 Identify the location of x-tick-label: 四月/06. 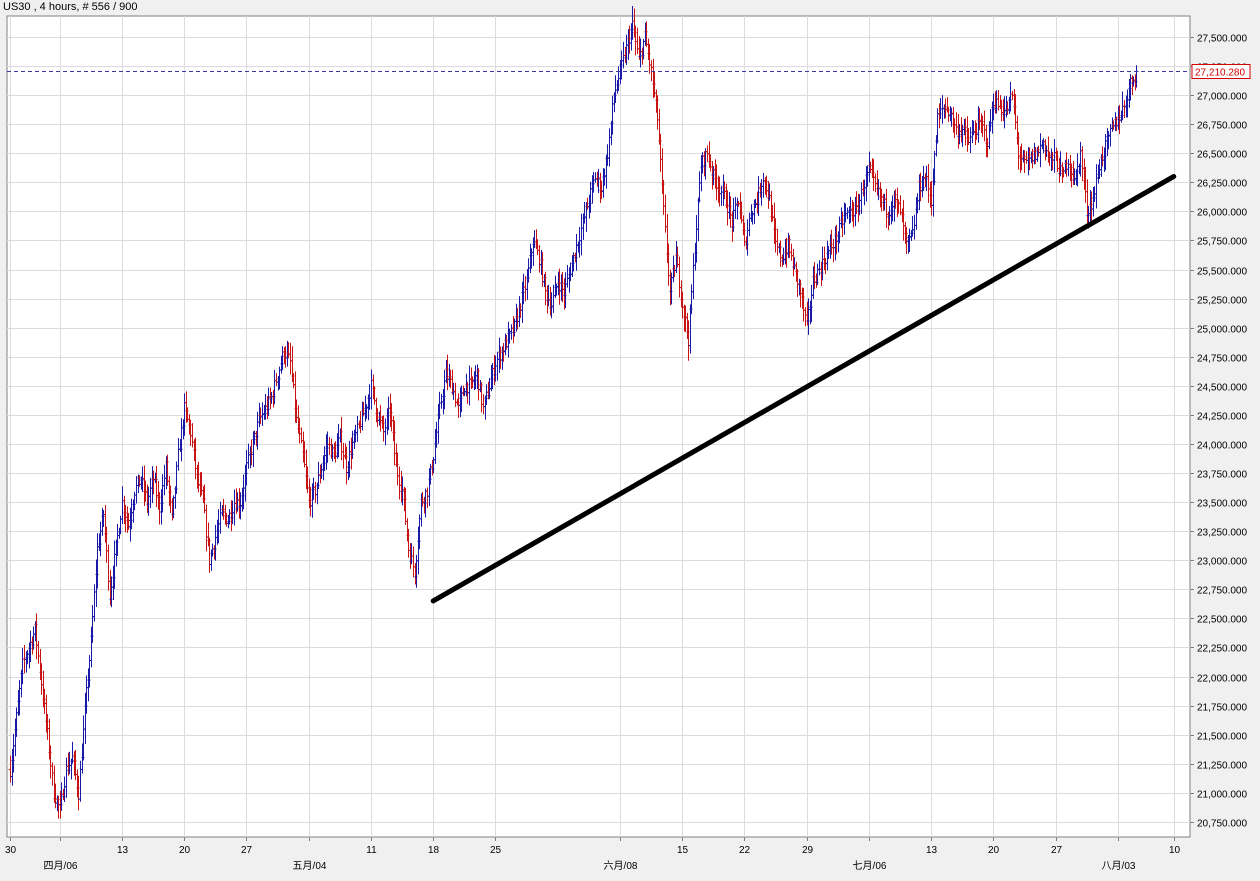
(61, 866).